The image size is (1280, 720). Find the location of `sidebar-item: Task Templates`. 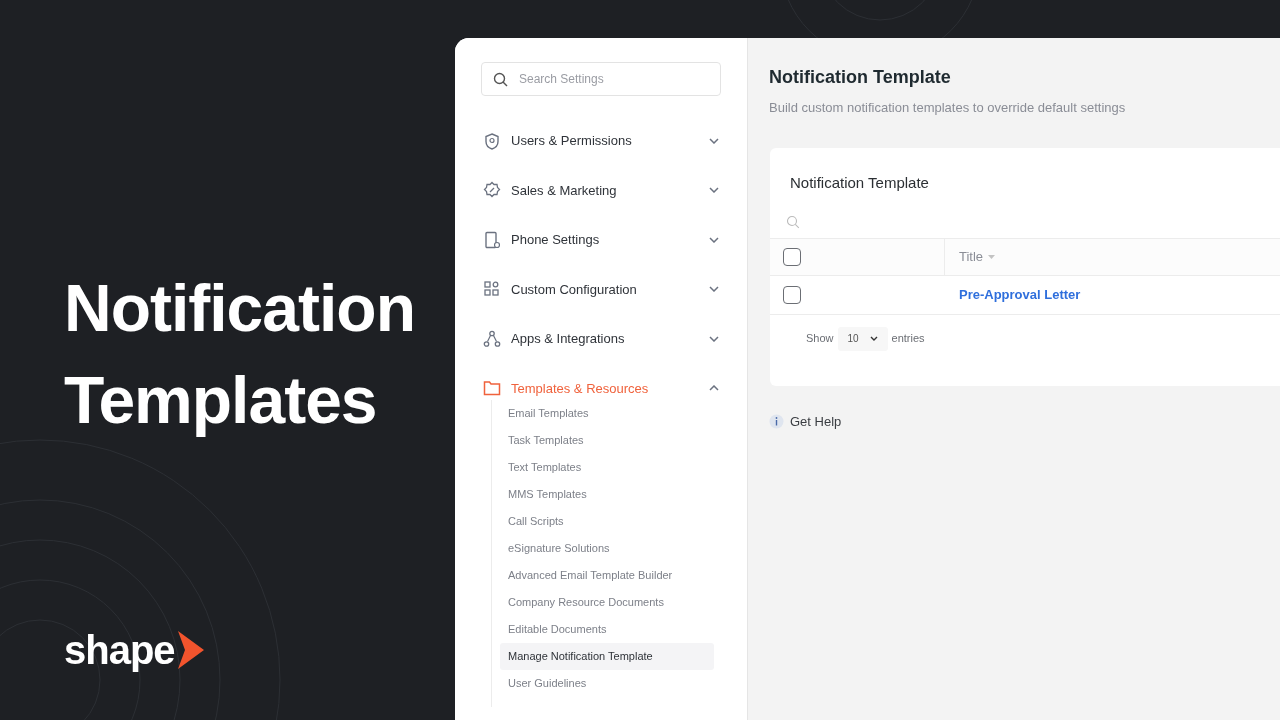

sidebar-item: Task Templates is located at coordinates (610, 440).